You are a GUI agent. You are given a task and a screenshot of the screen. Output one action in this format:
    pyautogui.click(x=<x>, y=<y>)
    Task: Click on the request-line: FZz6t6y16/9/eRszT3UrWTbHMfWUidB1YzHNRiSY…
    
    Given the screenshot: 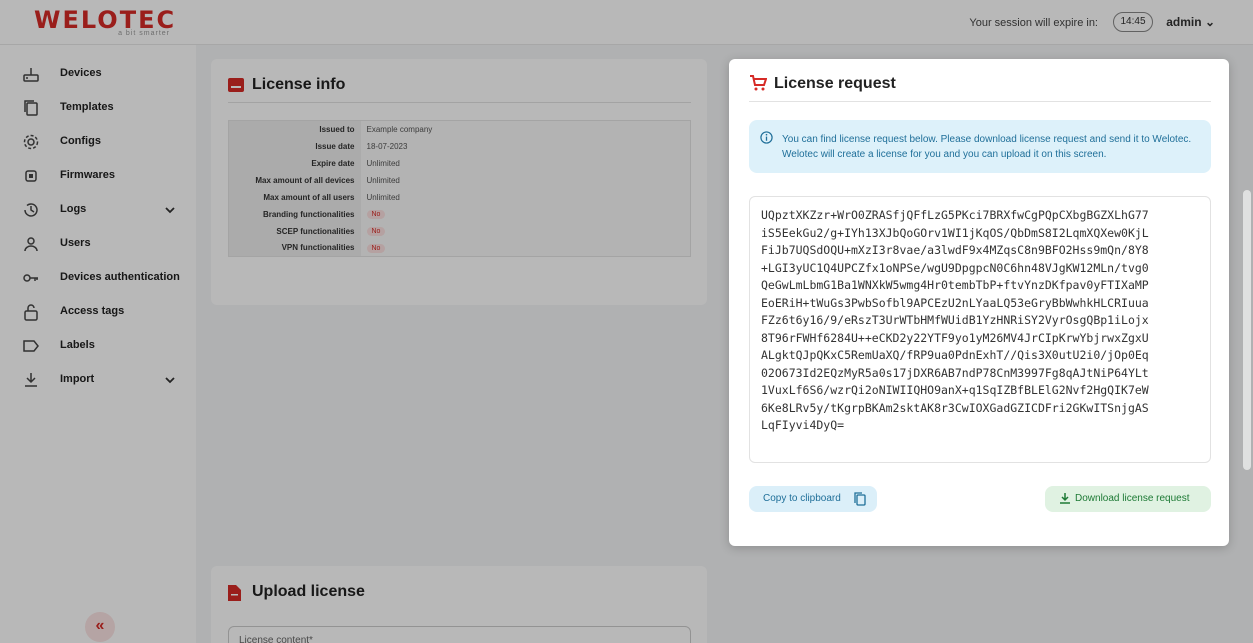 What is the action you would take?
    pyautogui.click(x=955, y=320)
    